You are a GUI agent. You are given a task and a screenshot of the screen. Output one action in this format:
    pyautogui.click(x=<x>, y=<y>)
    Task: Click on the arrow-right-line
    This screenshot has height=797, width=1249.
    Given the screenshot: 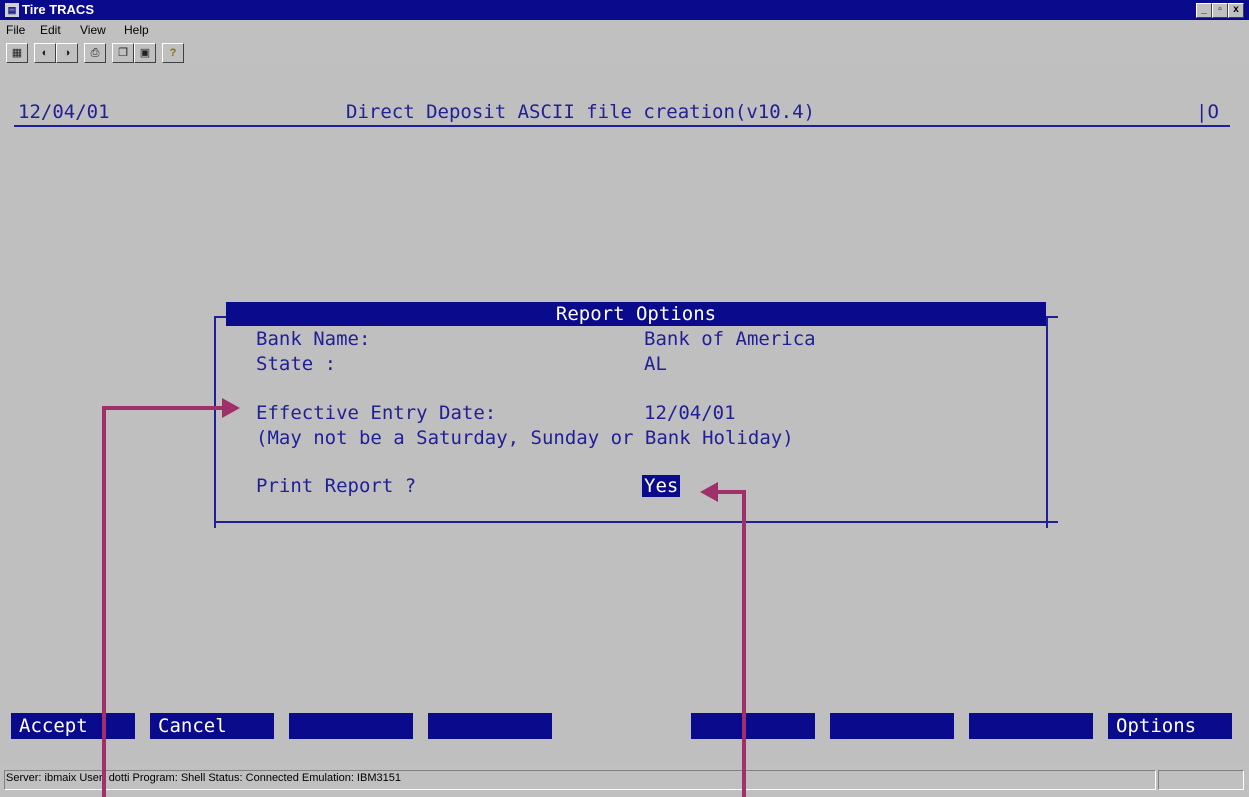 What is the action you would take?
    pyautogui.click(x=729, y=643)
    